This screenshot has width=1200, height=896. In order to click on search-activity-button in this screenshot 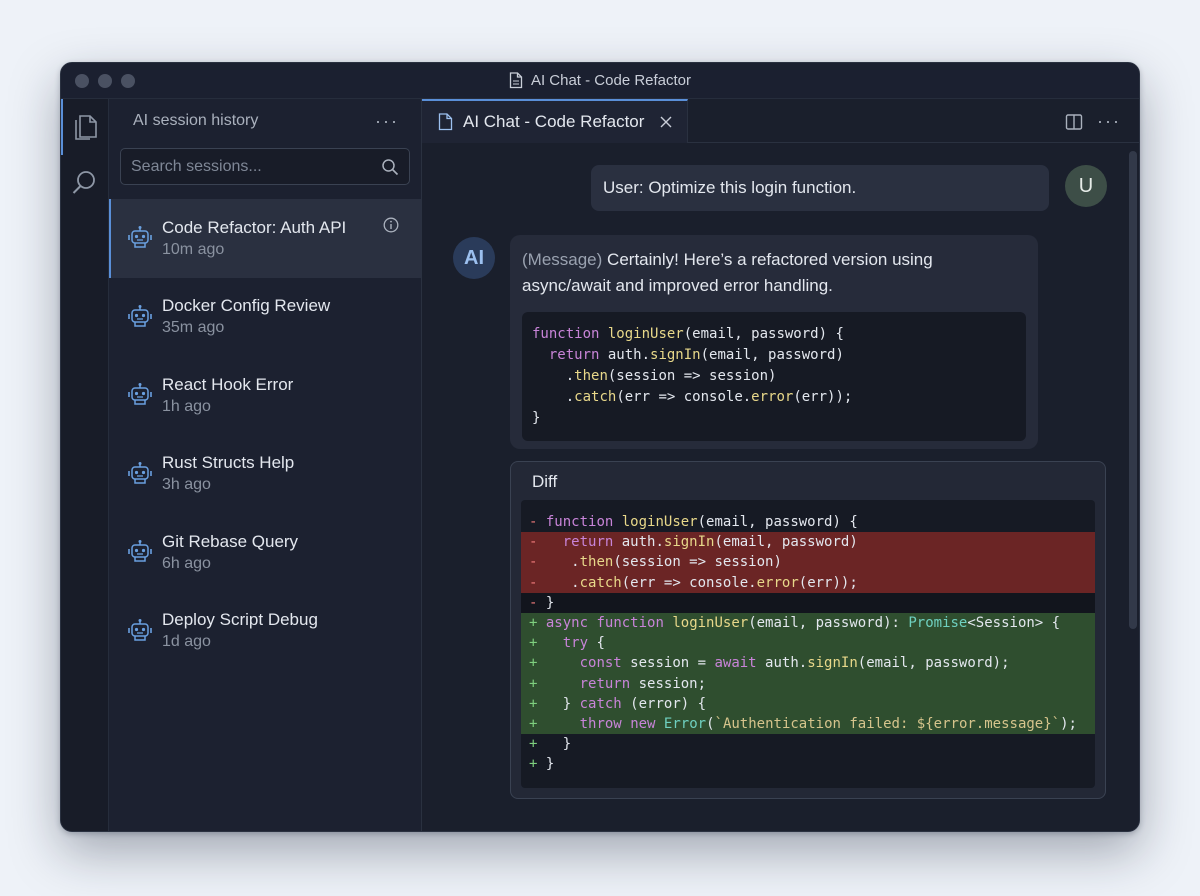, I will do `click(85, 183)`.